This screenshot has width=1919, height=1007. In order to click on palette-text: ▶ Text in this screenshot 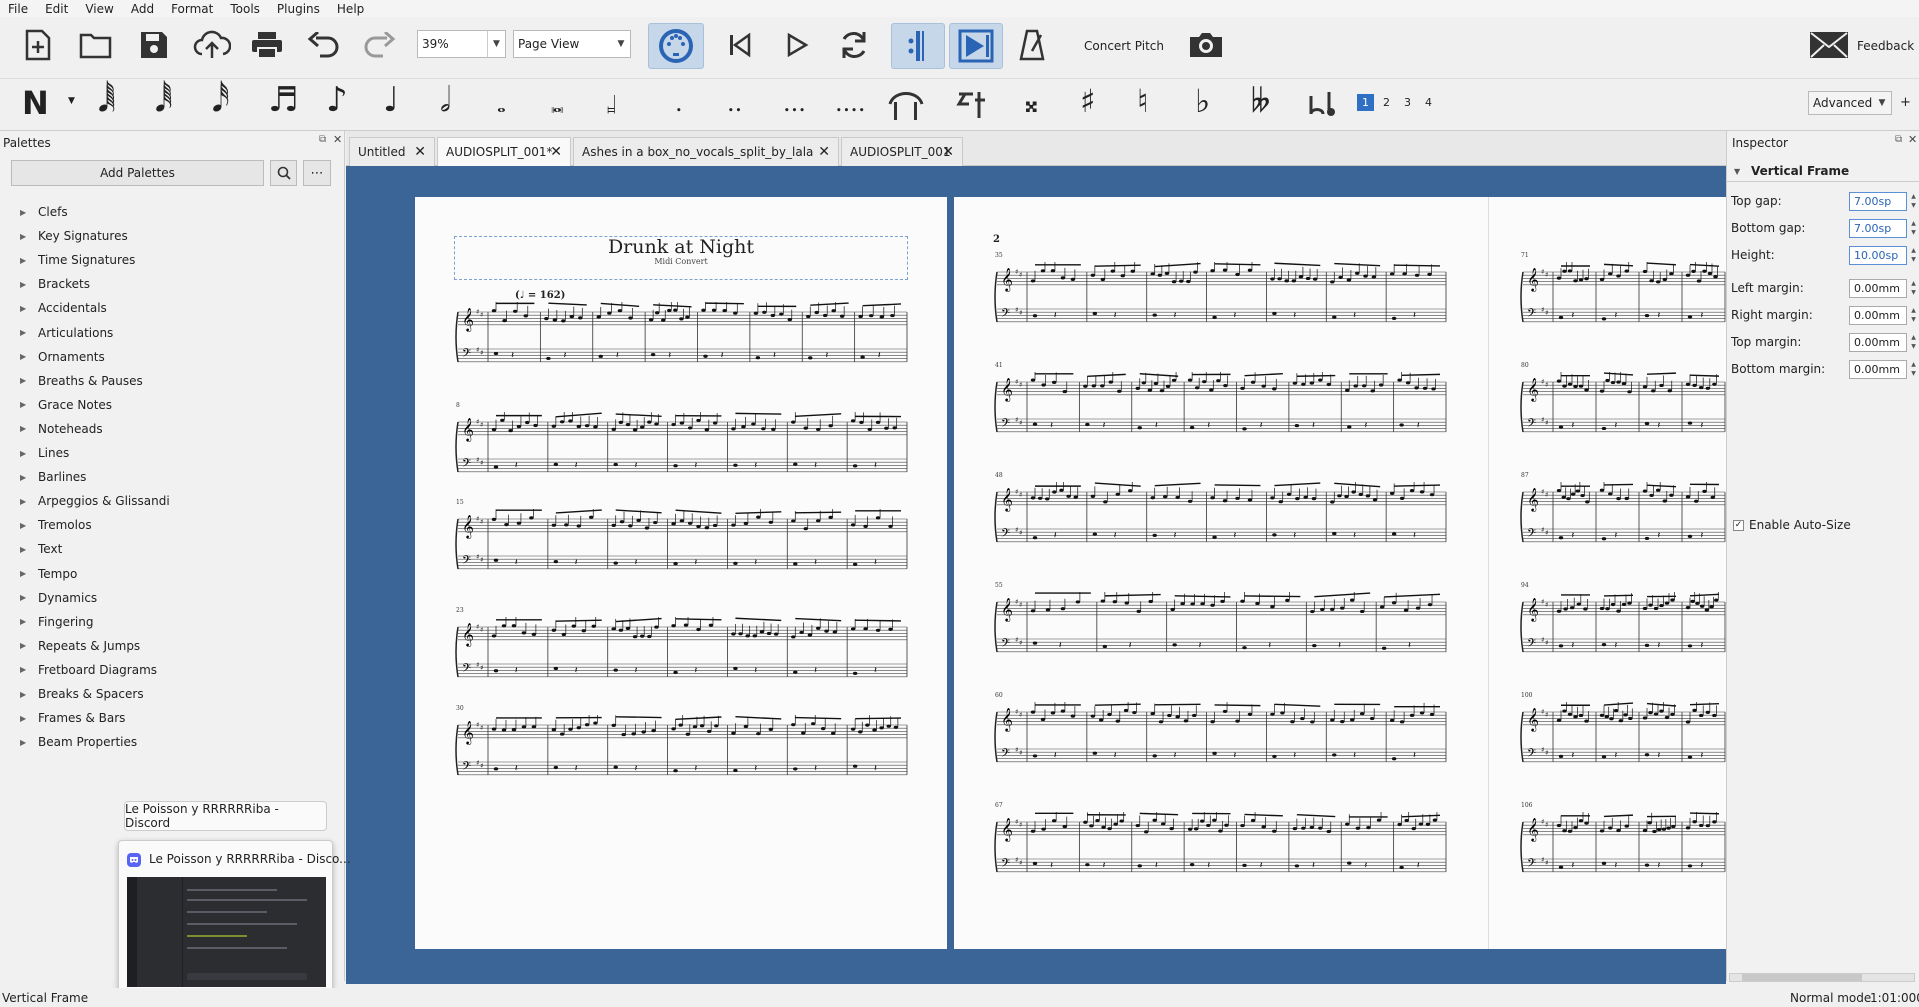, I will do `click(41, 549)`.